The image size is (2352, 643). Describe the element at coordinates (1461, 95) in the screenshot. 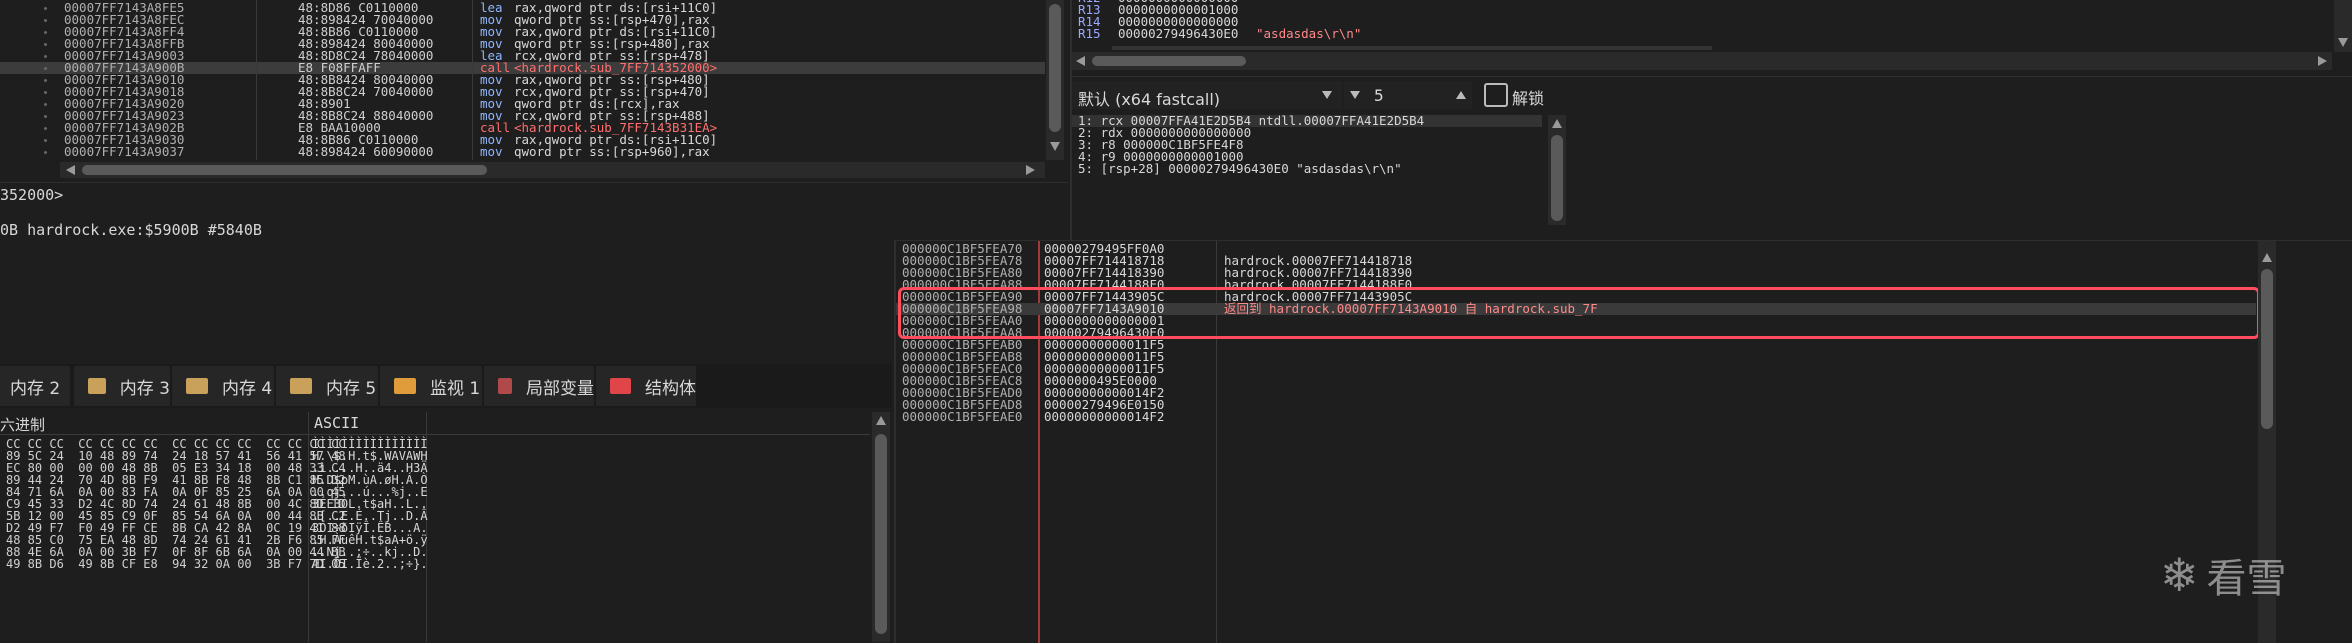

I see `stepper-up-icon` at that location.